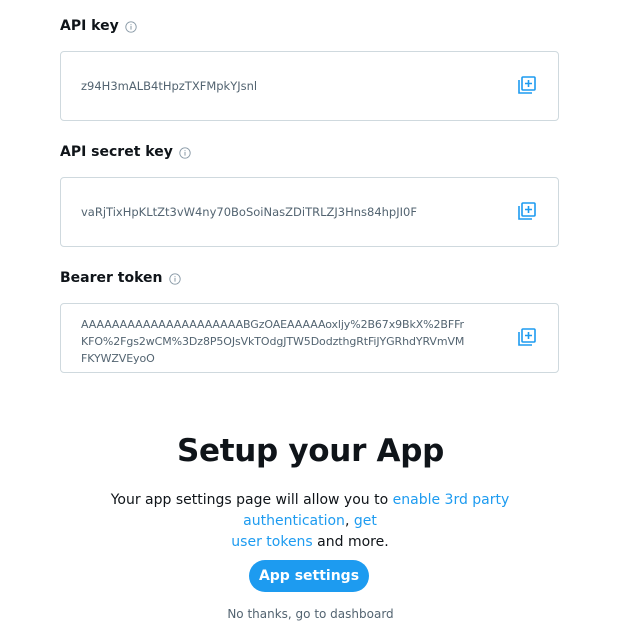  What do you see at coordinates (89, 26) in the screenshot?
I see `api-key-label-text: API key` at bounding box center [89, 26].